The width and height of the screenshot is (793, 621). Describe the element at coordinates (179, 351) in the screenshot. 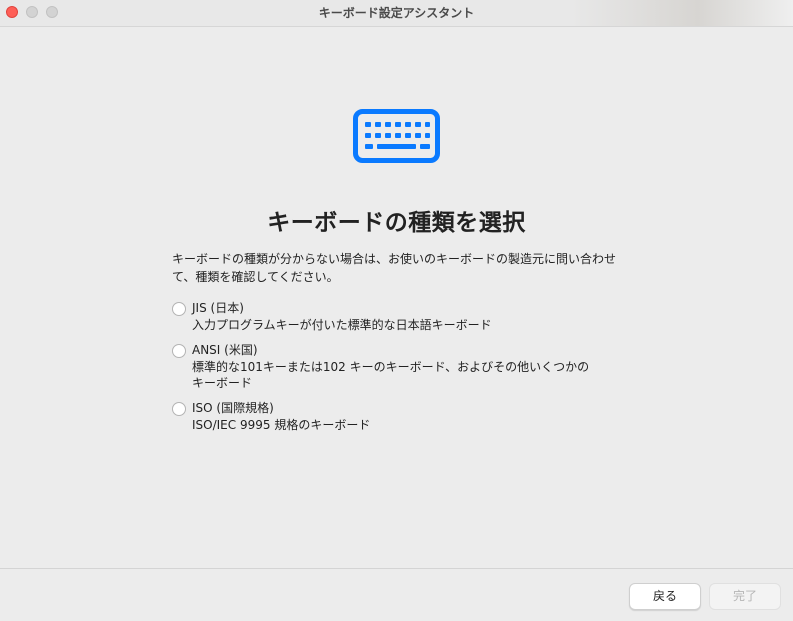

I see `radio-ansi` at that location.